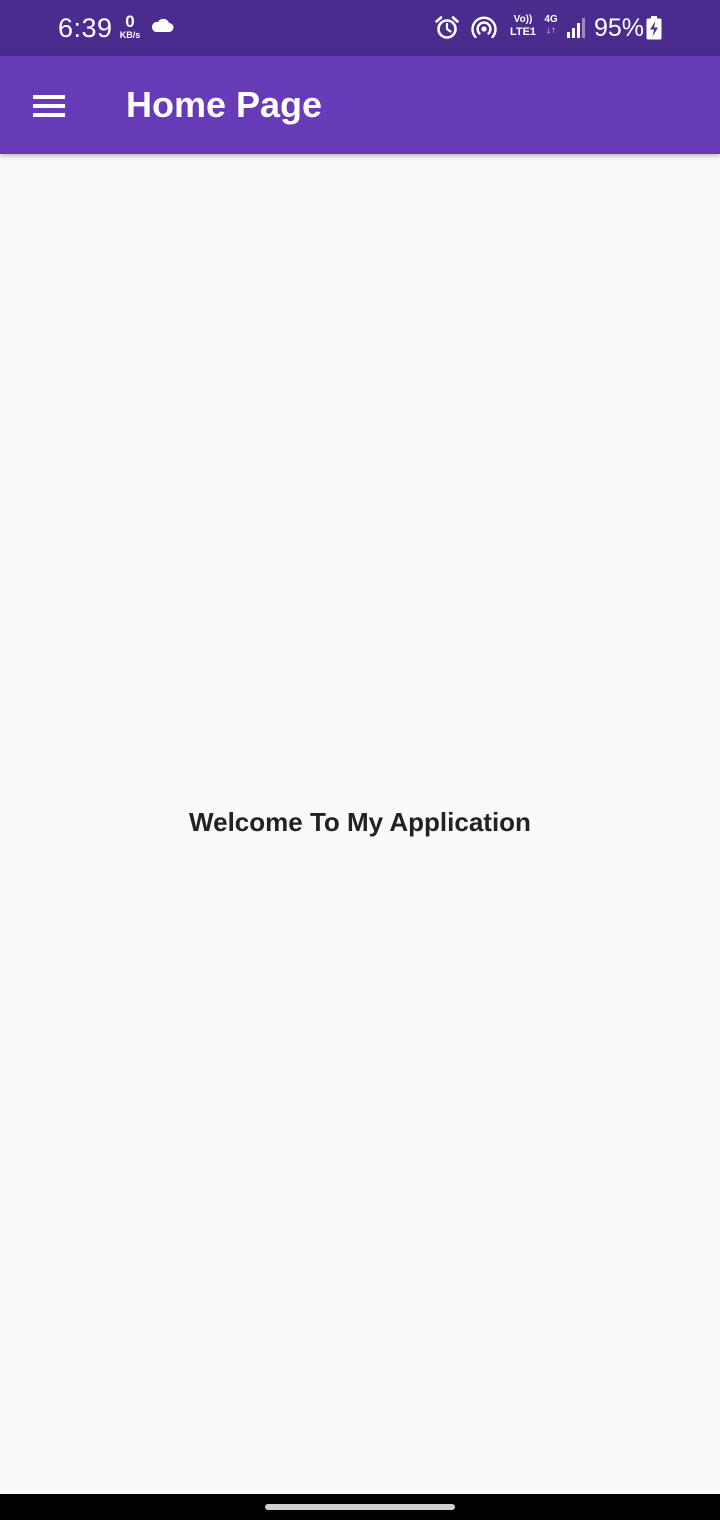 This screenshot has height=1520, width=720. What do you see at coordinates (162, 27) in the screenshot?
I see `cloud-icon` at bounding box center [162, 27].